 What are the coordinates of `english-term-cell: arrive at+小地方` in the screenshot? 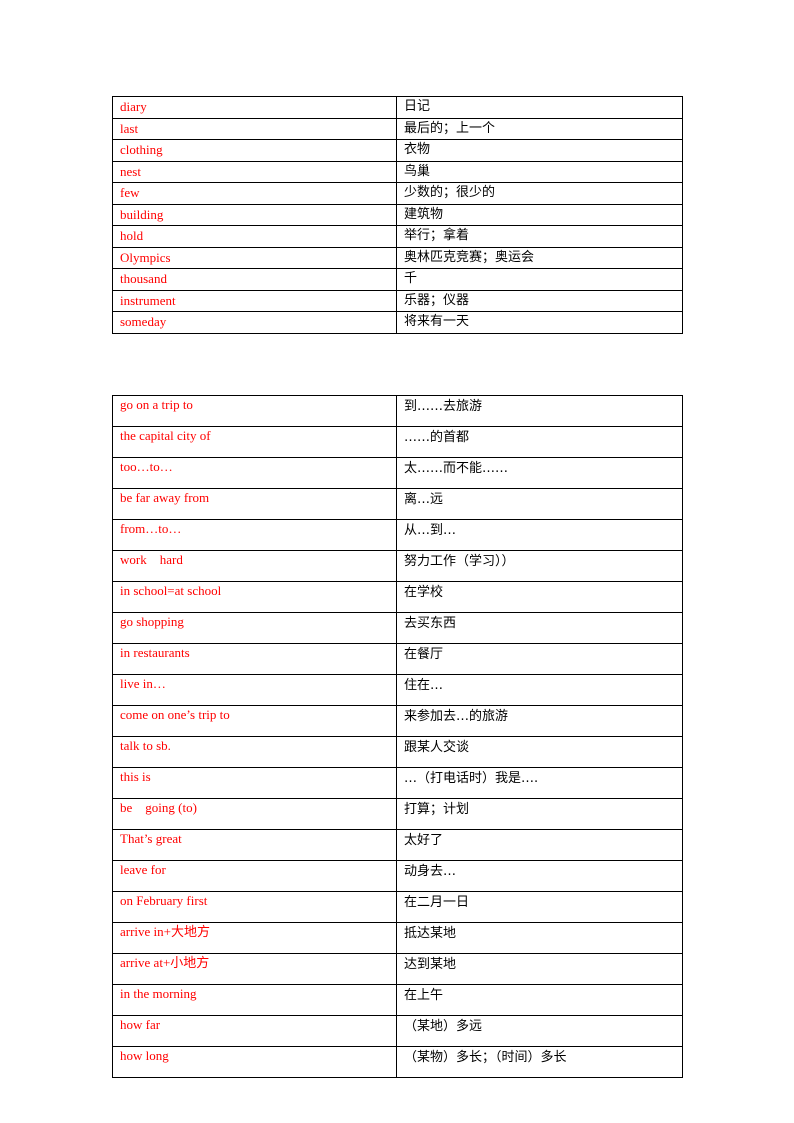 It's located at (254, 969).